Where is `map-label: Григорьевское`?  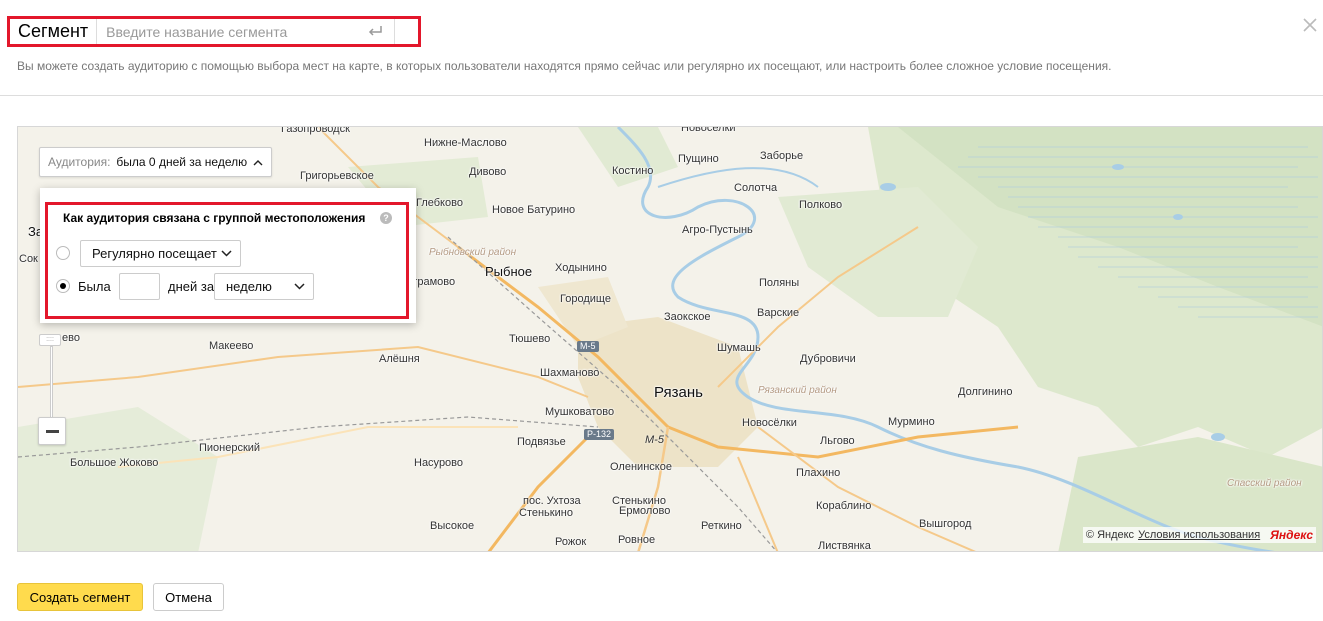
map-label: Григорьевское is located at coordinates (337, 176).